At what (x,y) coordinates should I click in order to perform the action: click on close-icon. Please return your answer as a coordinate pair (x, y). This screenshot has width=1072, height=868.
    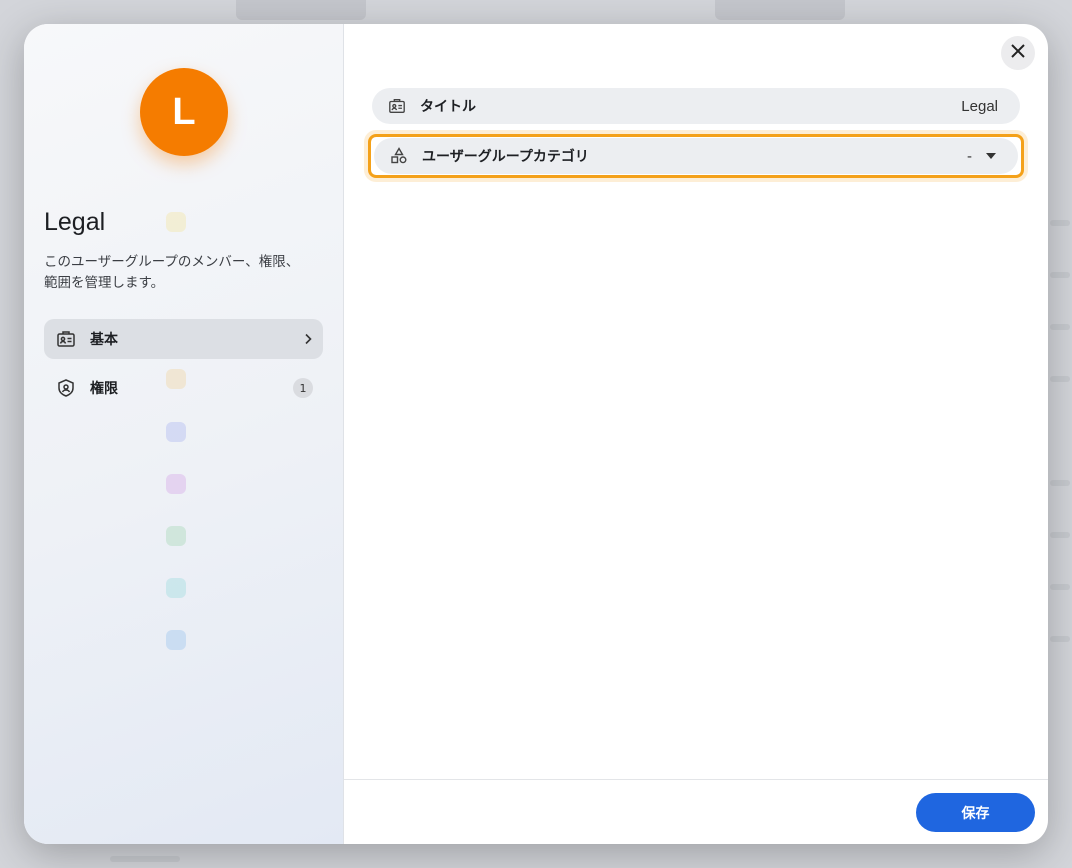
    Looking at the image, I should click on (1018, 53).